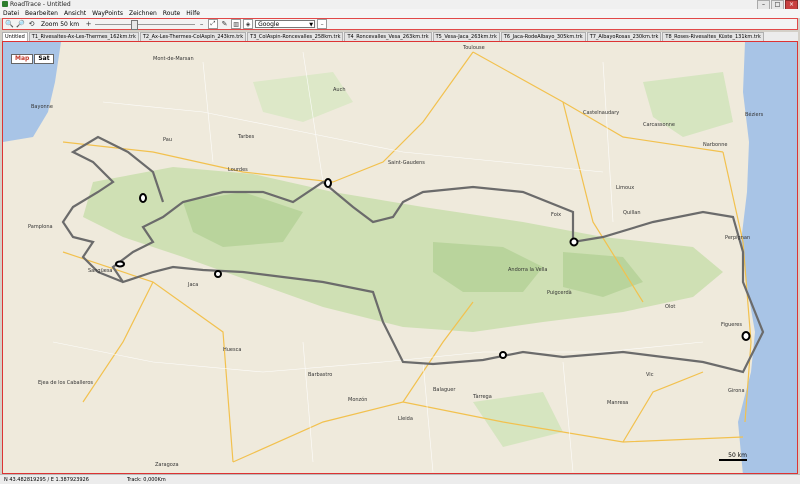 The image size is (800, 484). Describe the element at coordinates (5, 4) in the screenshot. I see `app-icon` at that location.